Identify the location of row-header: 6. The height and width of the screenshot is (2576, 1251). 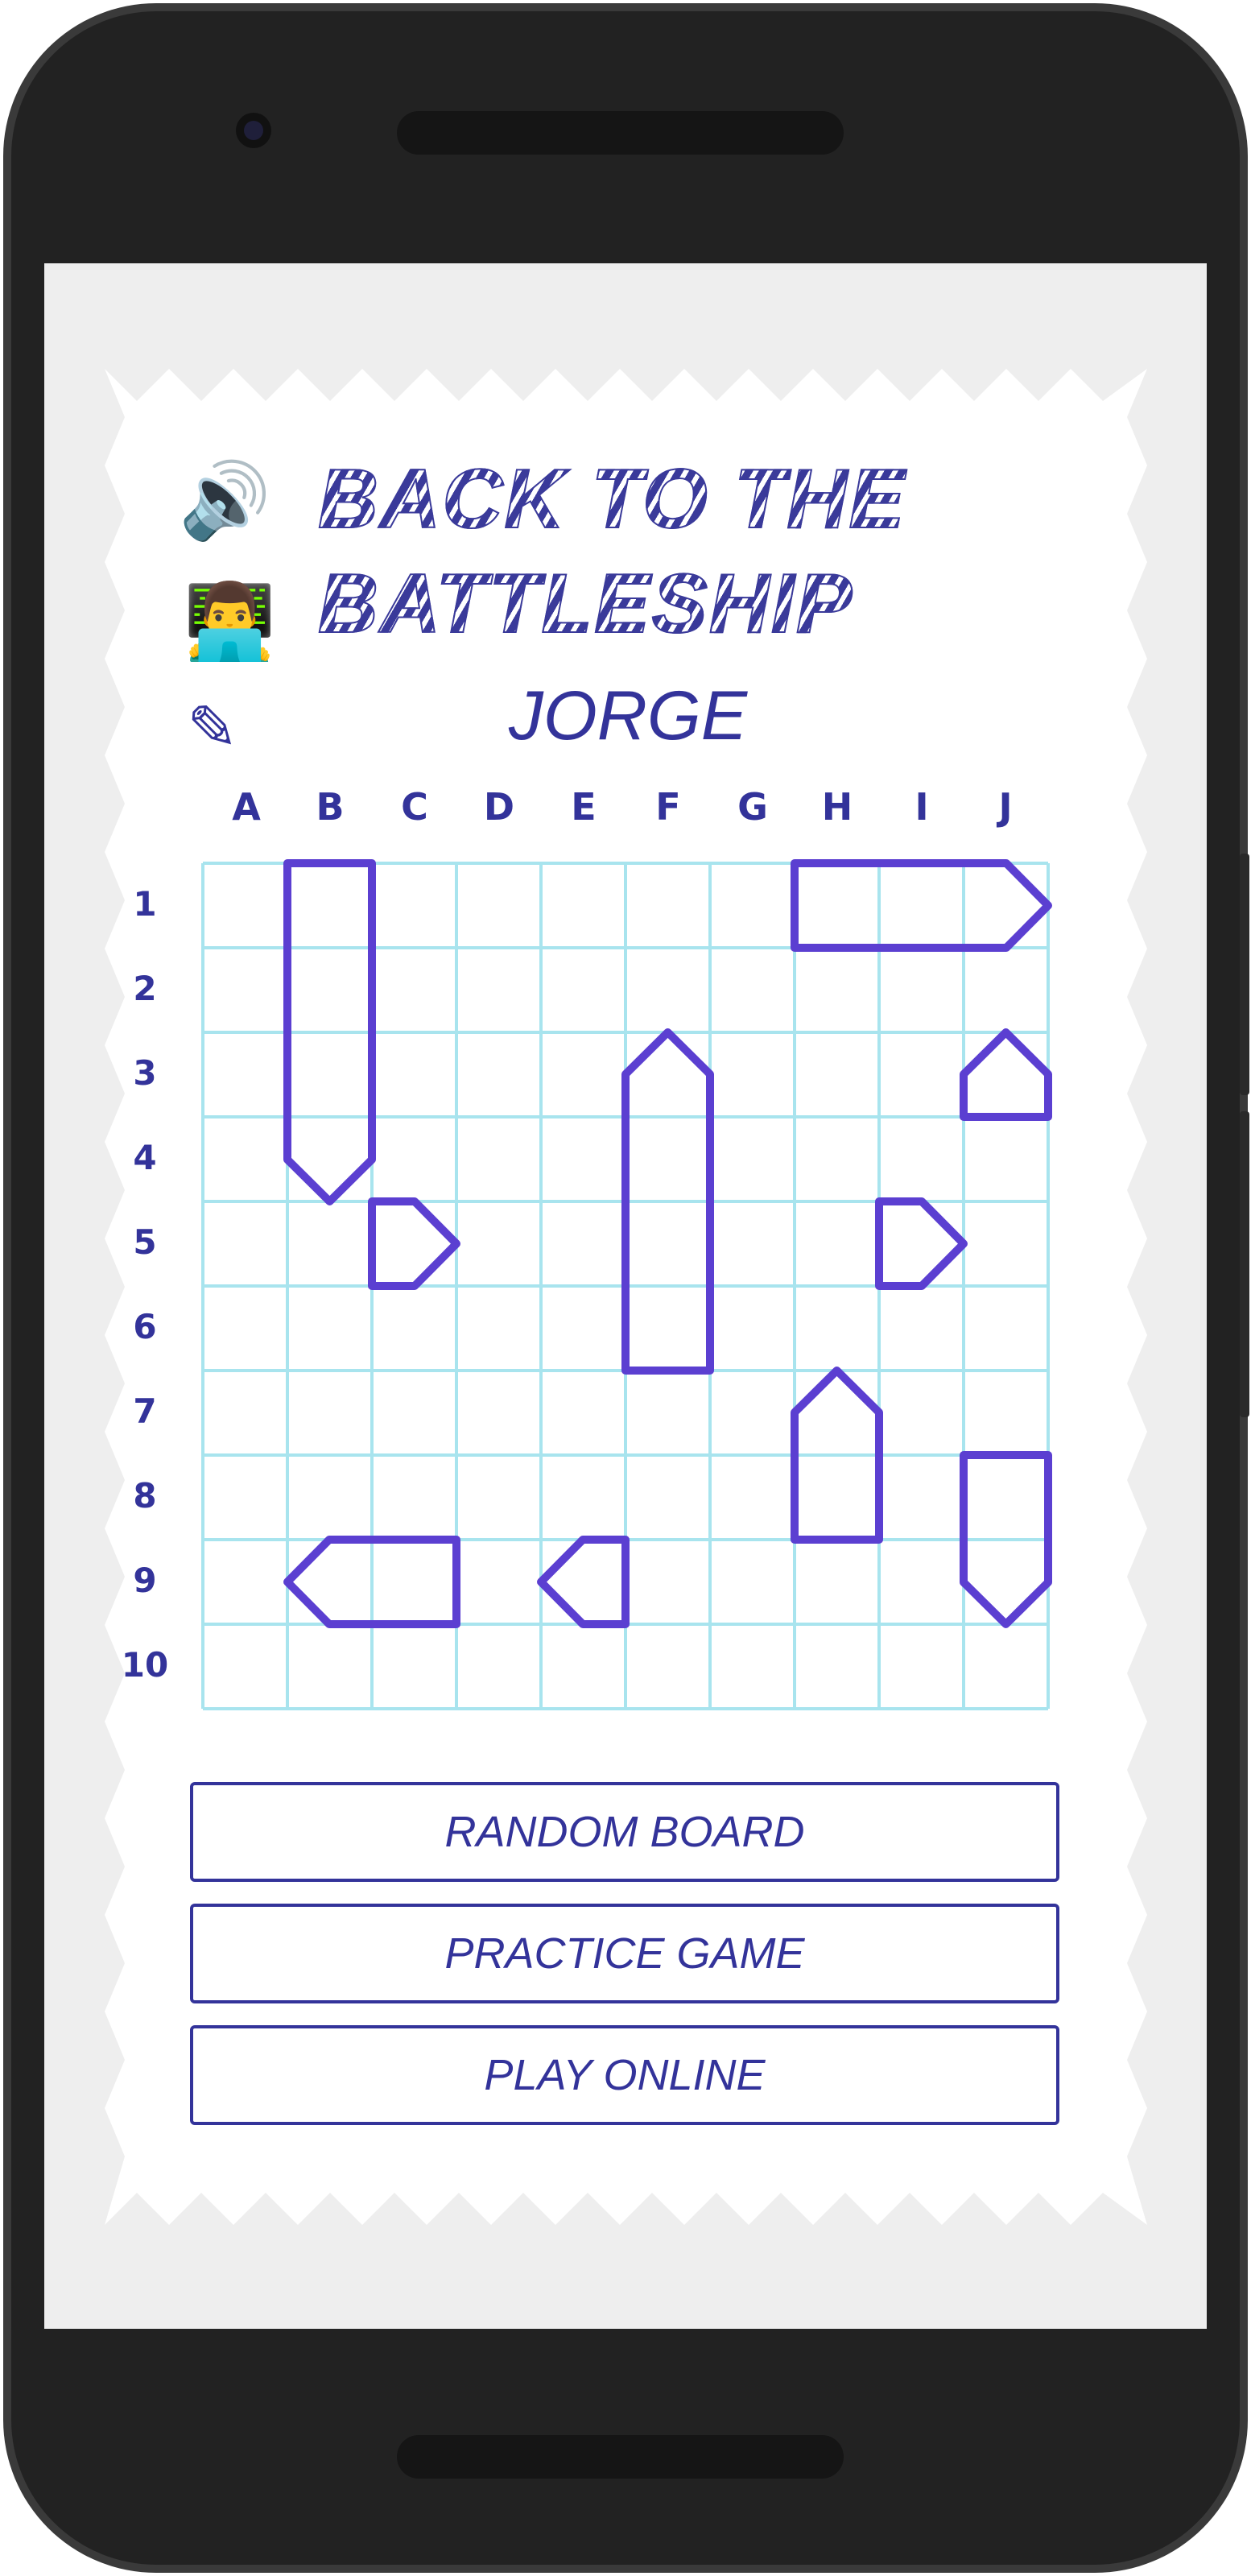
(145, 1326).